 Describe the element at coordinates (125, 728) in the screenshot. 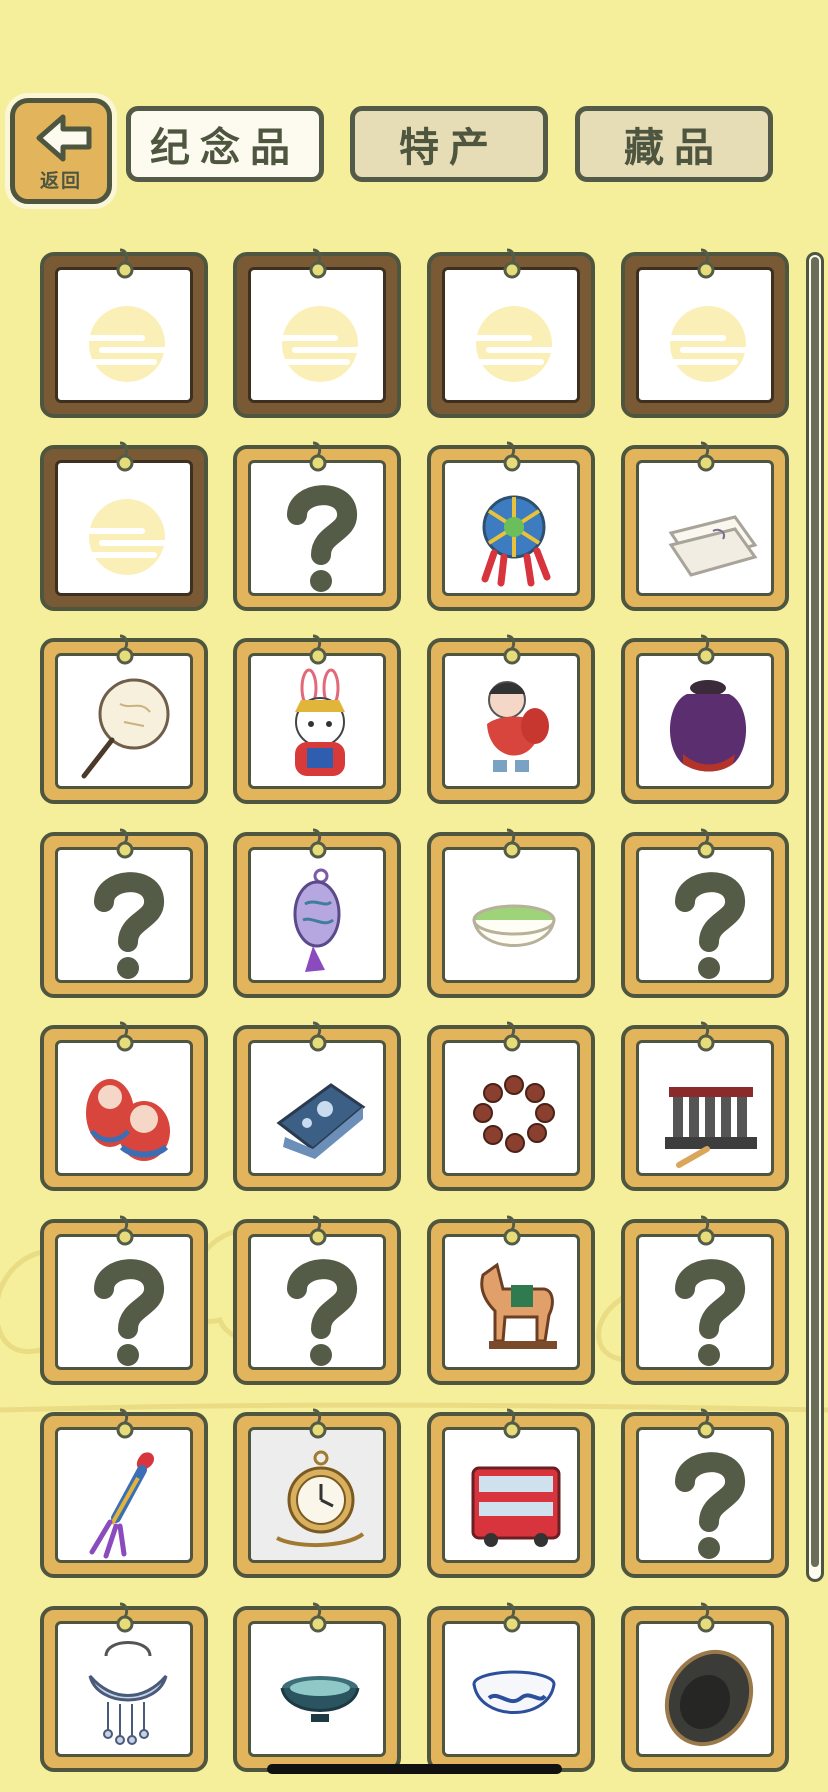

I see `silk-fan-icon` at that location.